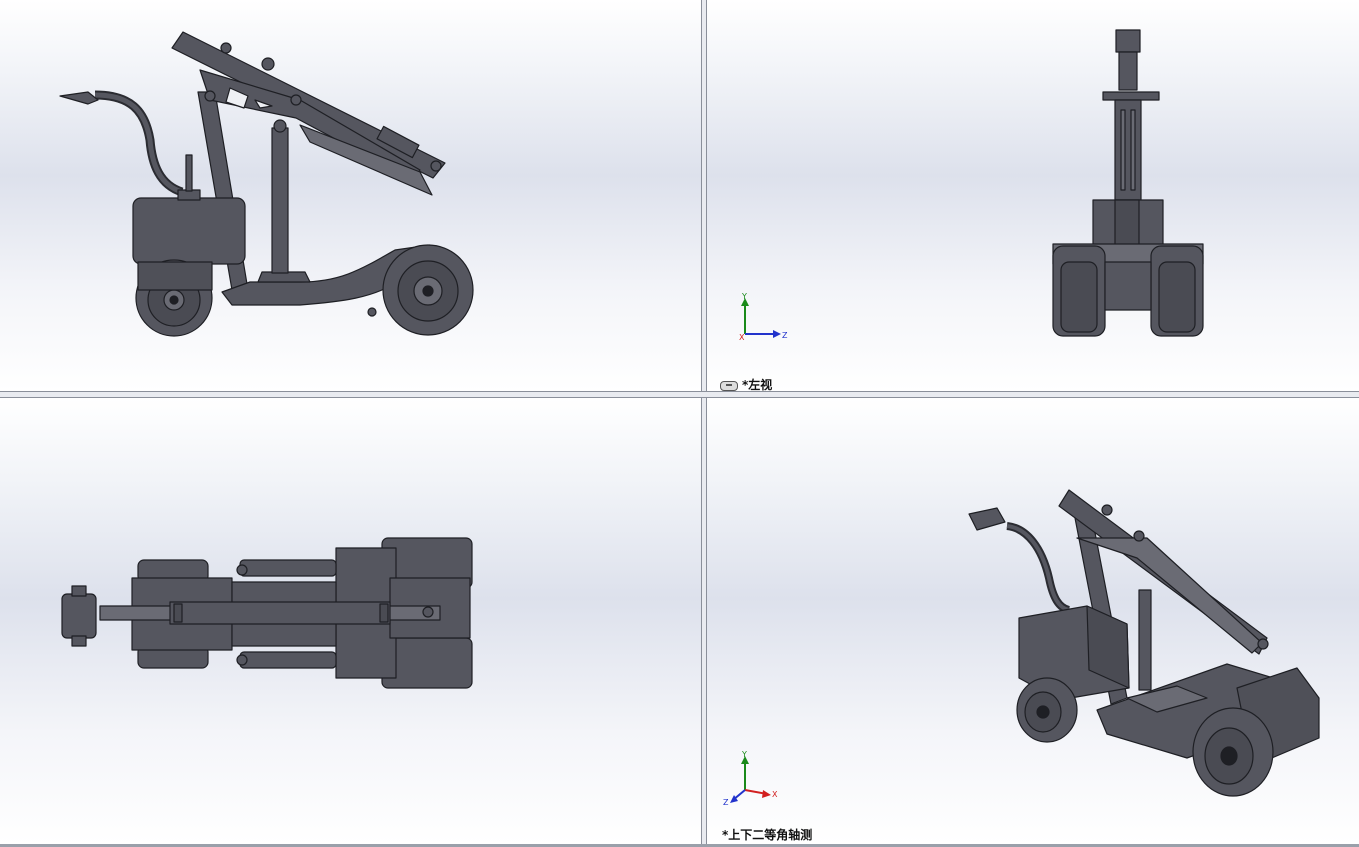 The height and width of the screenshot is (847, 1359). I want to click on view-name-label: *左视, so click(746, 383).